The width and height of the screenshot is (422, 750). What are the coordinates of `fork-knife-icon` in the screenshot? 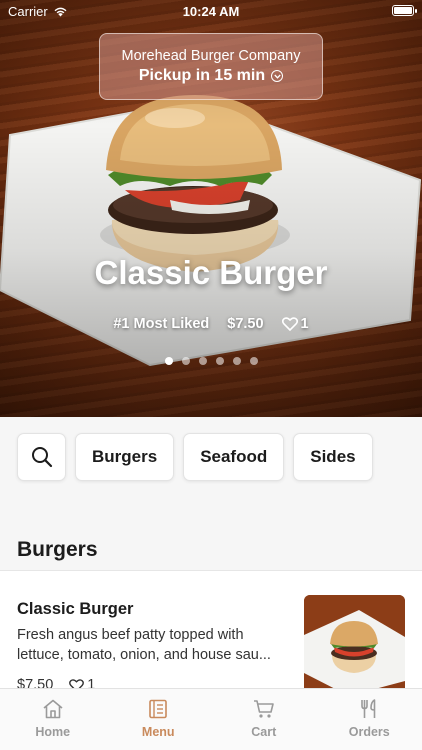 It's located at (368, 708).